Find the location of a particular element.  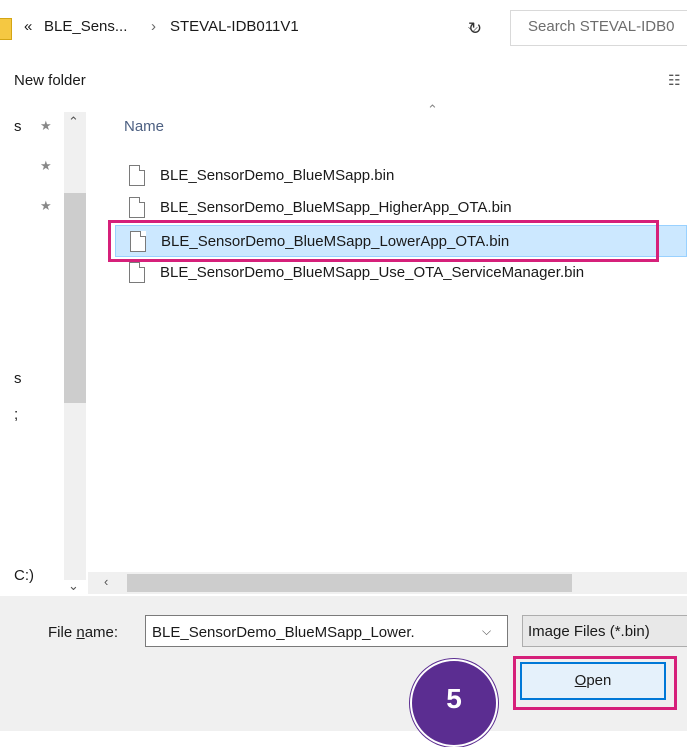

column-header-name: Name is located at coordinates (144, 126).